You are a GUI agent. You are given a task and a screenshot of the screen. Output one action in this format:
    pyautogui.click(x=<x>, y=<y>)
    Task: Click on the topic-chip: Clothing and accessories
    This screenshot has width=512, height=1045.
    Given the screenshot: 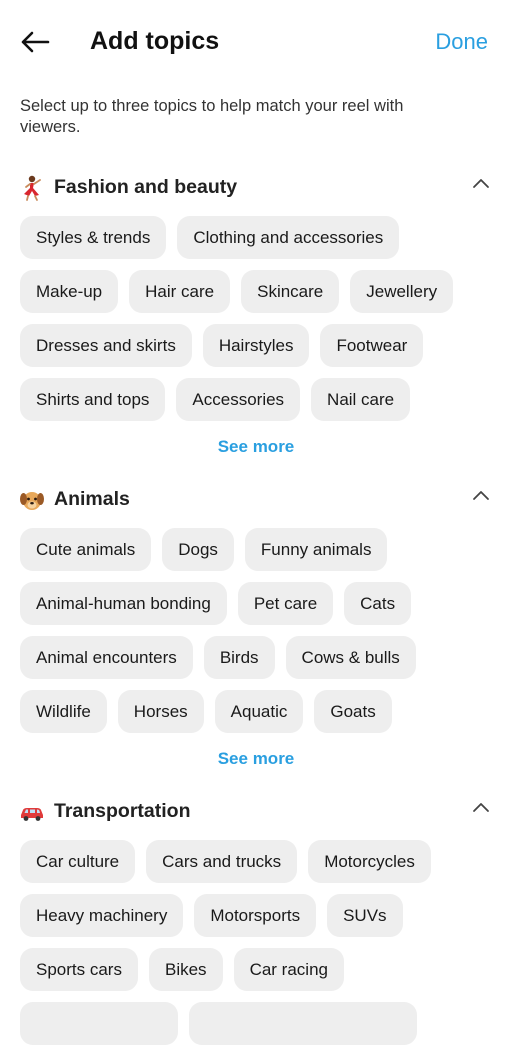 What is the action you would take?
    pyautogui.click(x=288, y=237)
    